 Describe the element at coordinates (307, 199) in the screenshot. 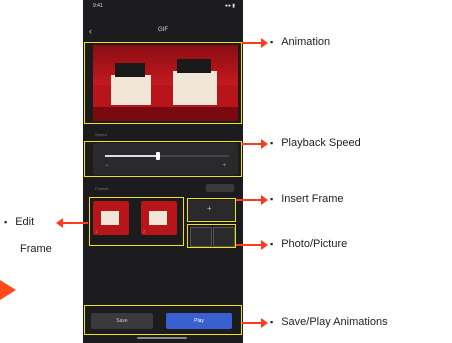

I see `annotation-insert-frame: ▪ Insert Frame` at that location.